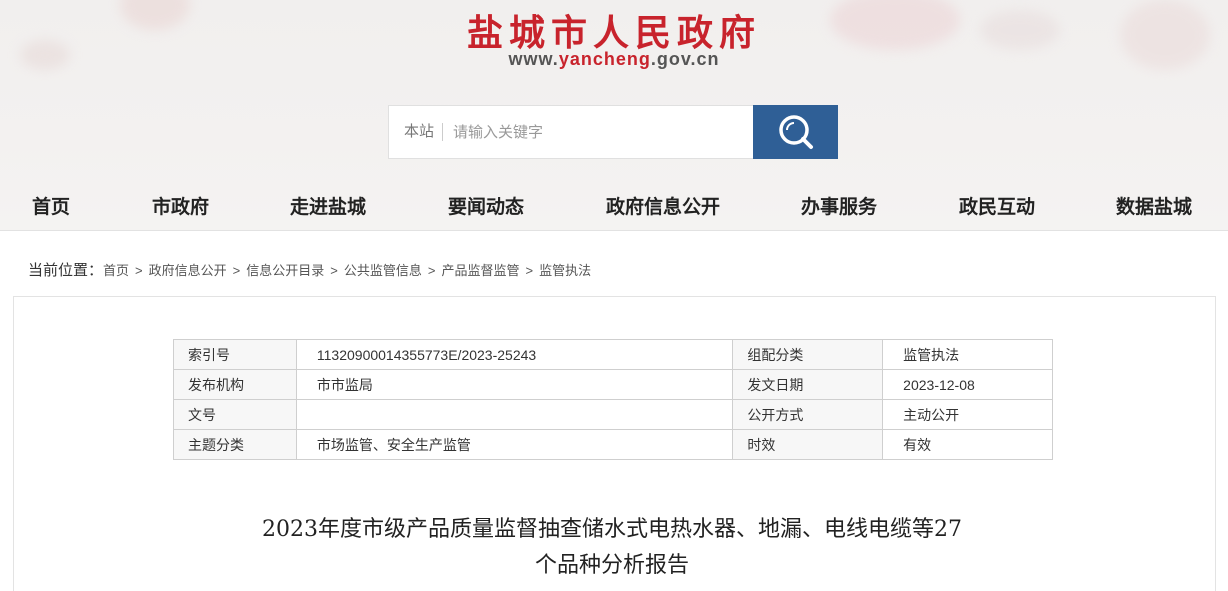  Describe the element at coordinates (997, 205) in the screenshot. I see `nav-item-interaction: 政民互动` at that location.